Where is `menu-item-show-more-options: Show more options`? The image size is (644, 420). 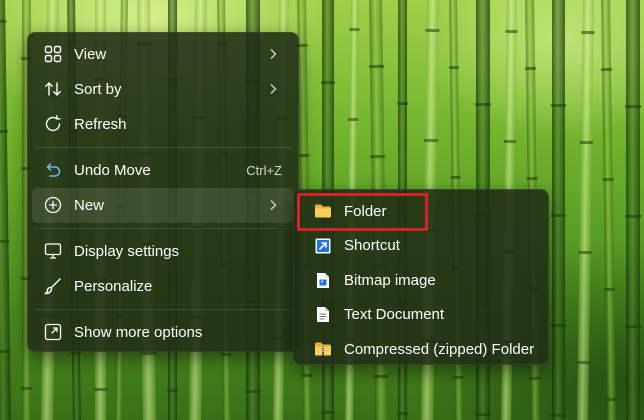 menu-item-show-more-options: Show more options is located at coordinates (163, 332).